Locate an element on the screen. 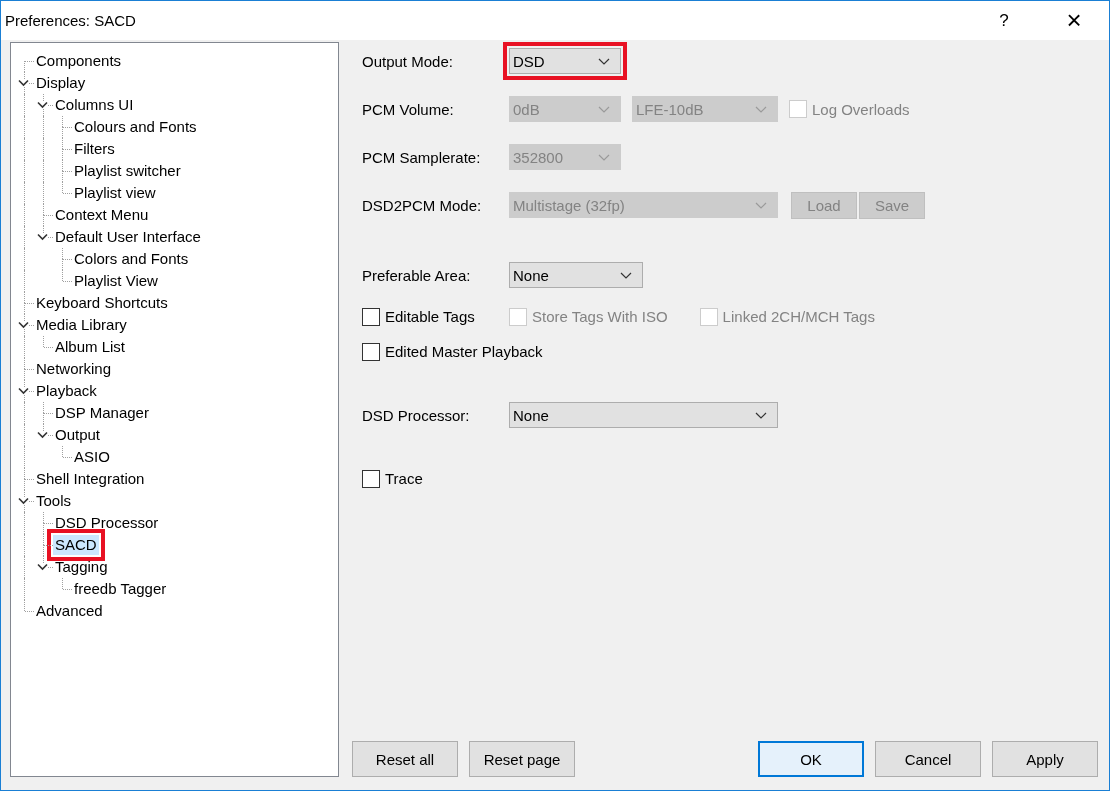  tree-item: Media Library is located at coordinates (81, 325).